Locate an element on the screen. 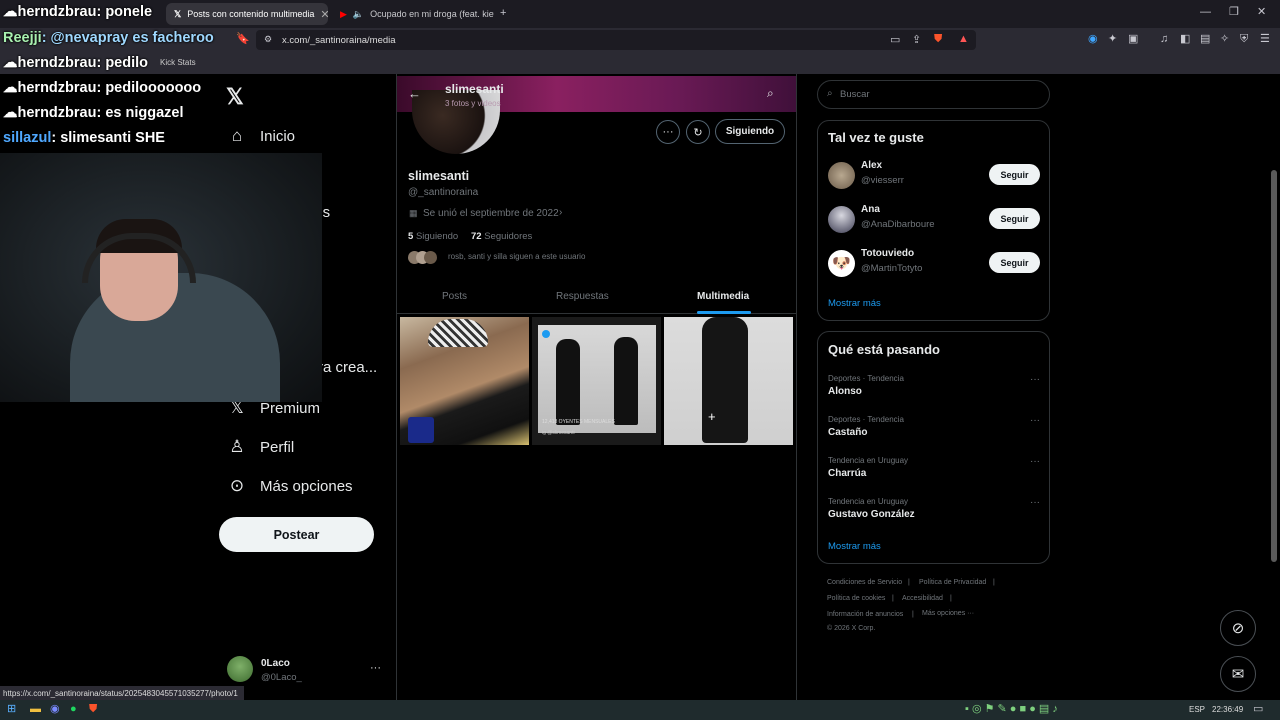 The image size is (1280, 720). show-more-link: Mostrar más is located at coordinates (854, 303).